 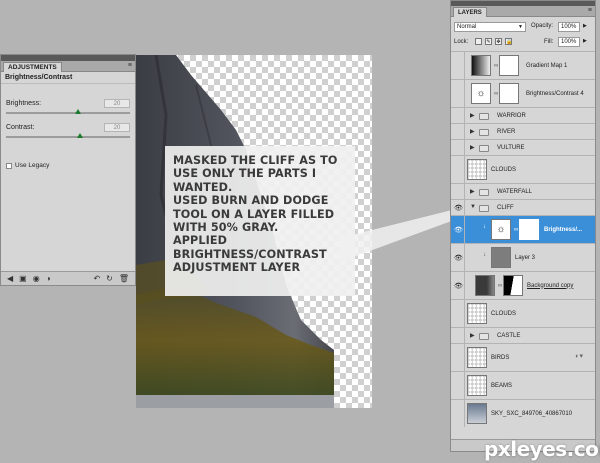 What do you see at coordinates (569, 27) in the screenshot?
I see `opacity-input: 100%` at bounding box center [569, 27].